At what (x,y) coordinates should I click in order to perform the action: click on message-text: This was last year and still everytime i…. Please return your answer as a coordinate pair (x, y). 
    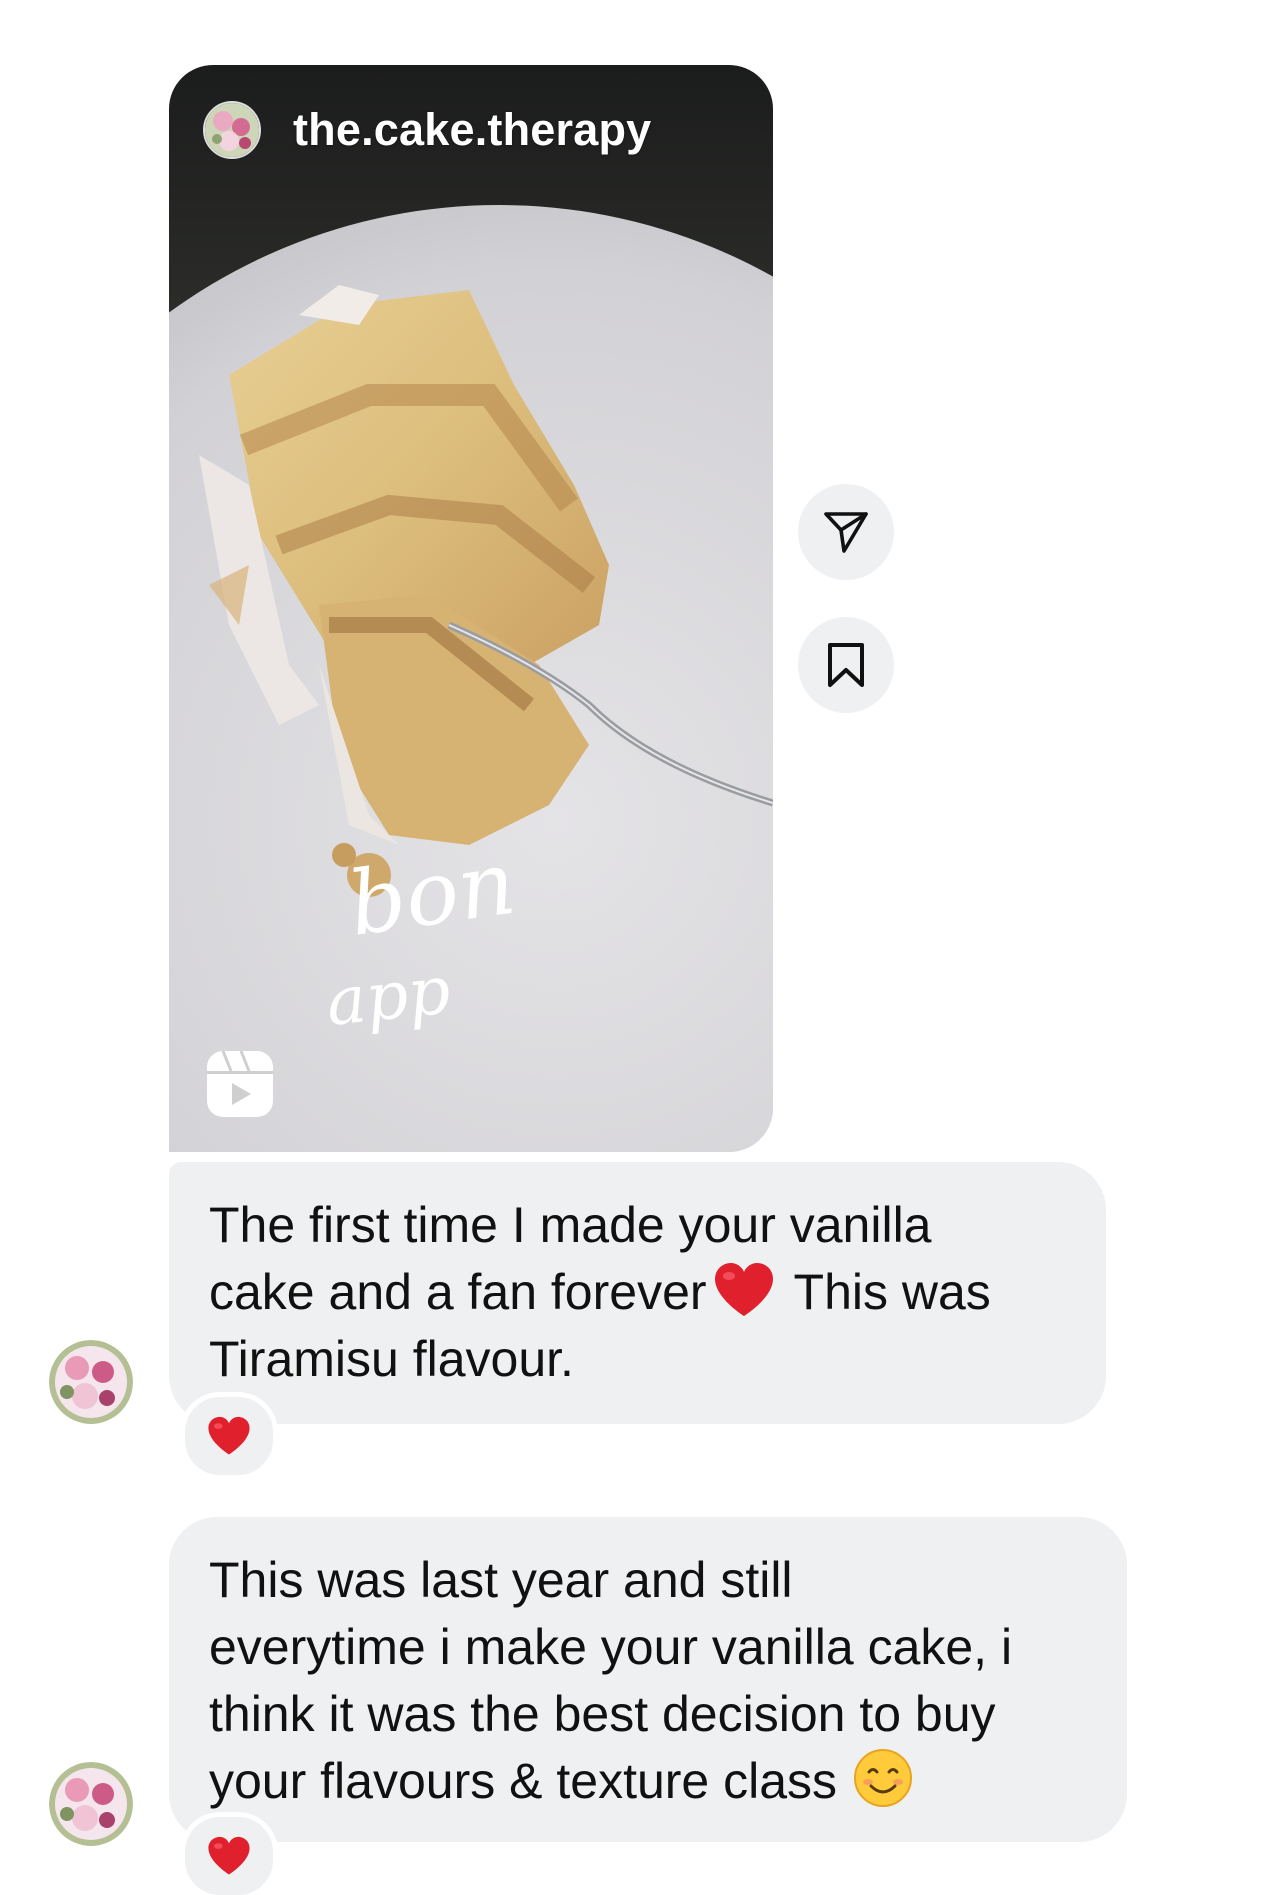
    Looking at the image, I should click on (611, 1680).